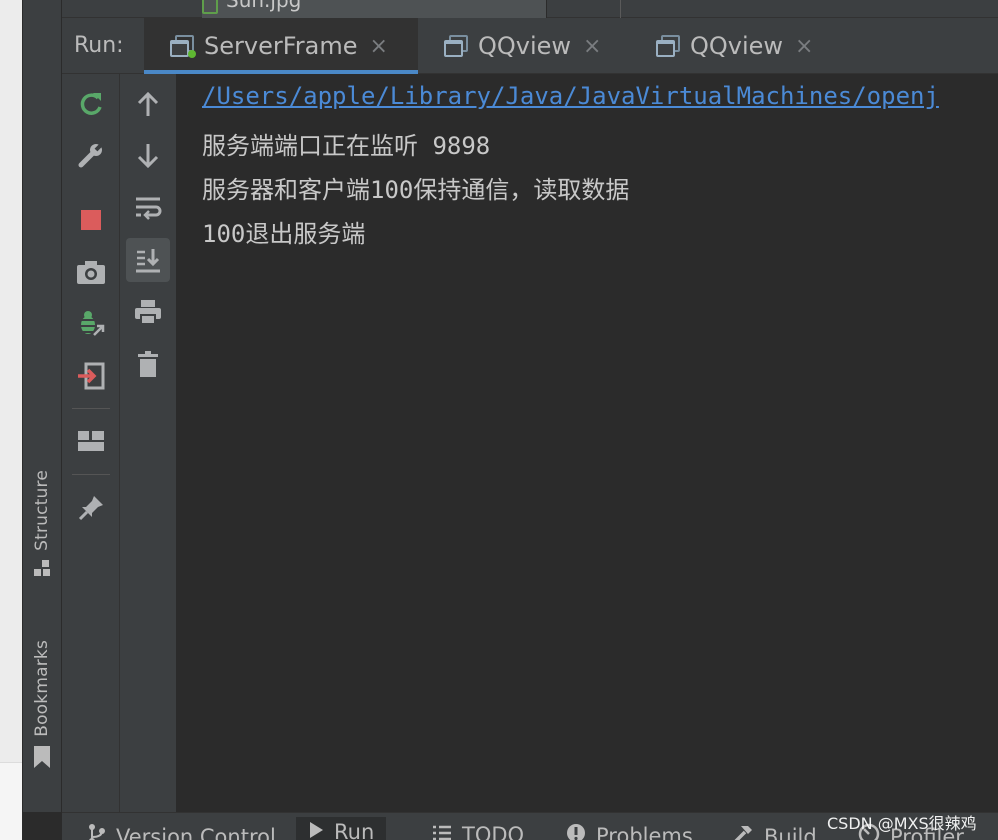 The width and height of the screenshot is (998, 840). Describe the element at coordinates (148, 156) in the screenshot. I see `down-arrow-icon` at that location.